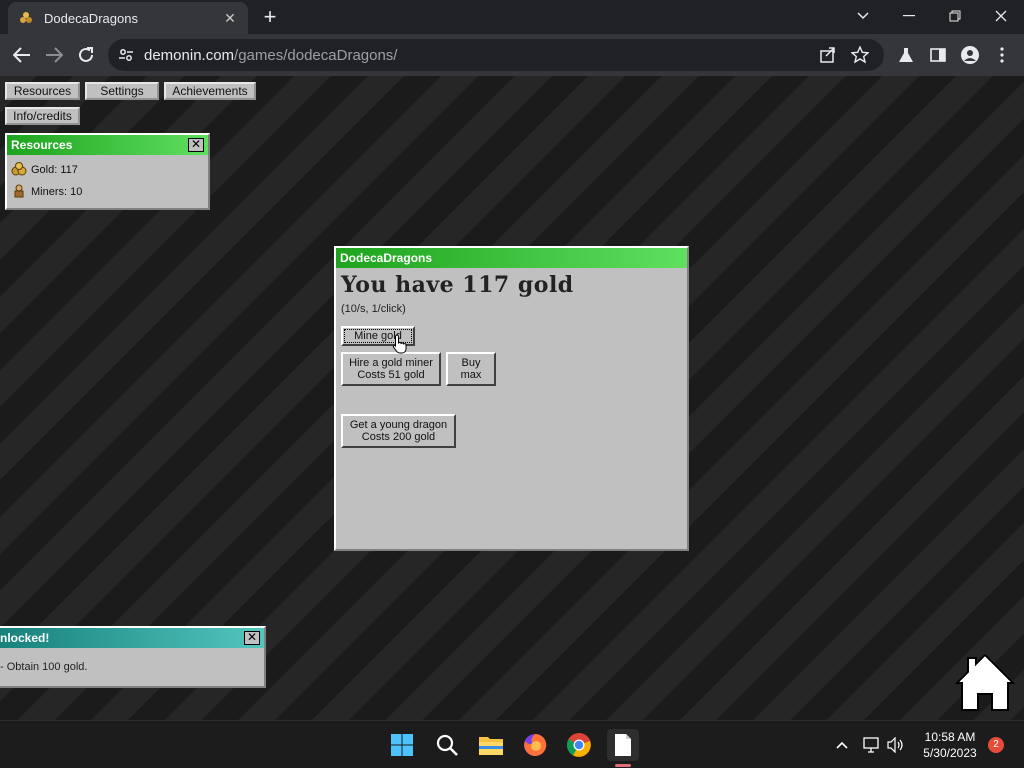 Image resolution: width=1024 pixels, height=768 pixels. What do you see at coordinates (86, 55) in the screenshot?
I see `reload-icon` at bounding box center [86, 55].